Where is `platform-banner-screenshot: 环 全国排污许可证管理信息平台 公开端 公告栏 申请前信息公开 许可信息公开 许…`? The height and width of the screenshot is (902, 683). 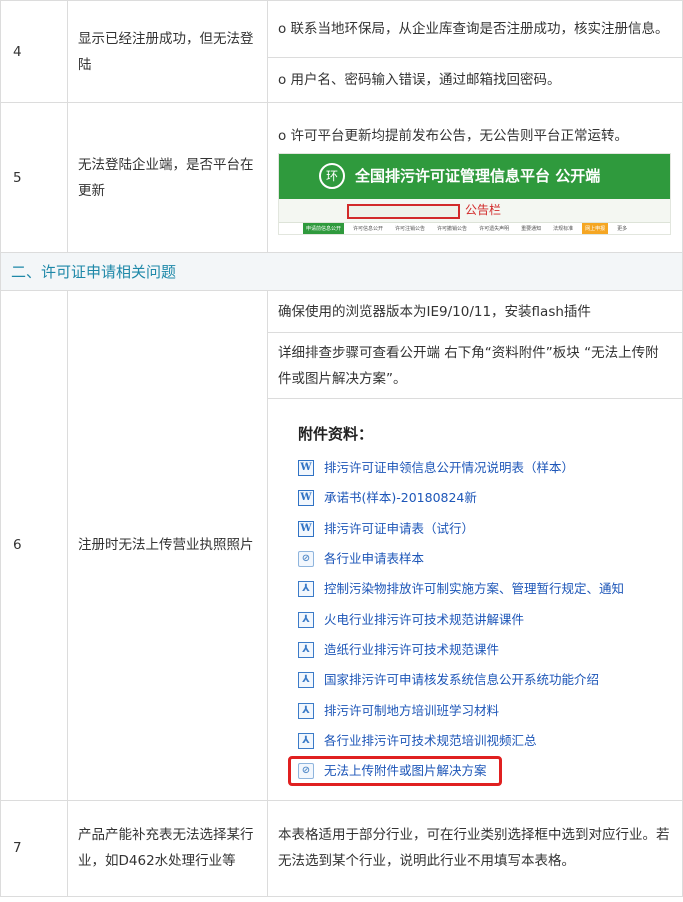 platform-banner-screenshot: 环 全国排污许可证管理信息平台 公开端 公告栏 申请前信息公开 许可信息公开 许… is located at coordinates (474, 193).